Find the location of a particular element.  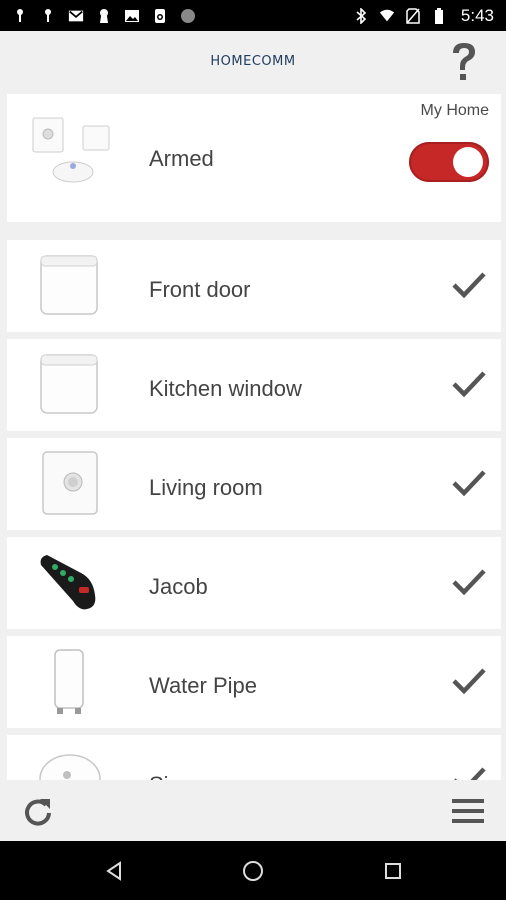

door-sensor-icon is located at coordinates (70, 286).